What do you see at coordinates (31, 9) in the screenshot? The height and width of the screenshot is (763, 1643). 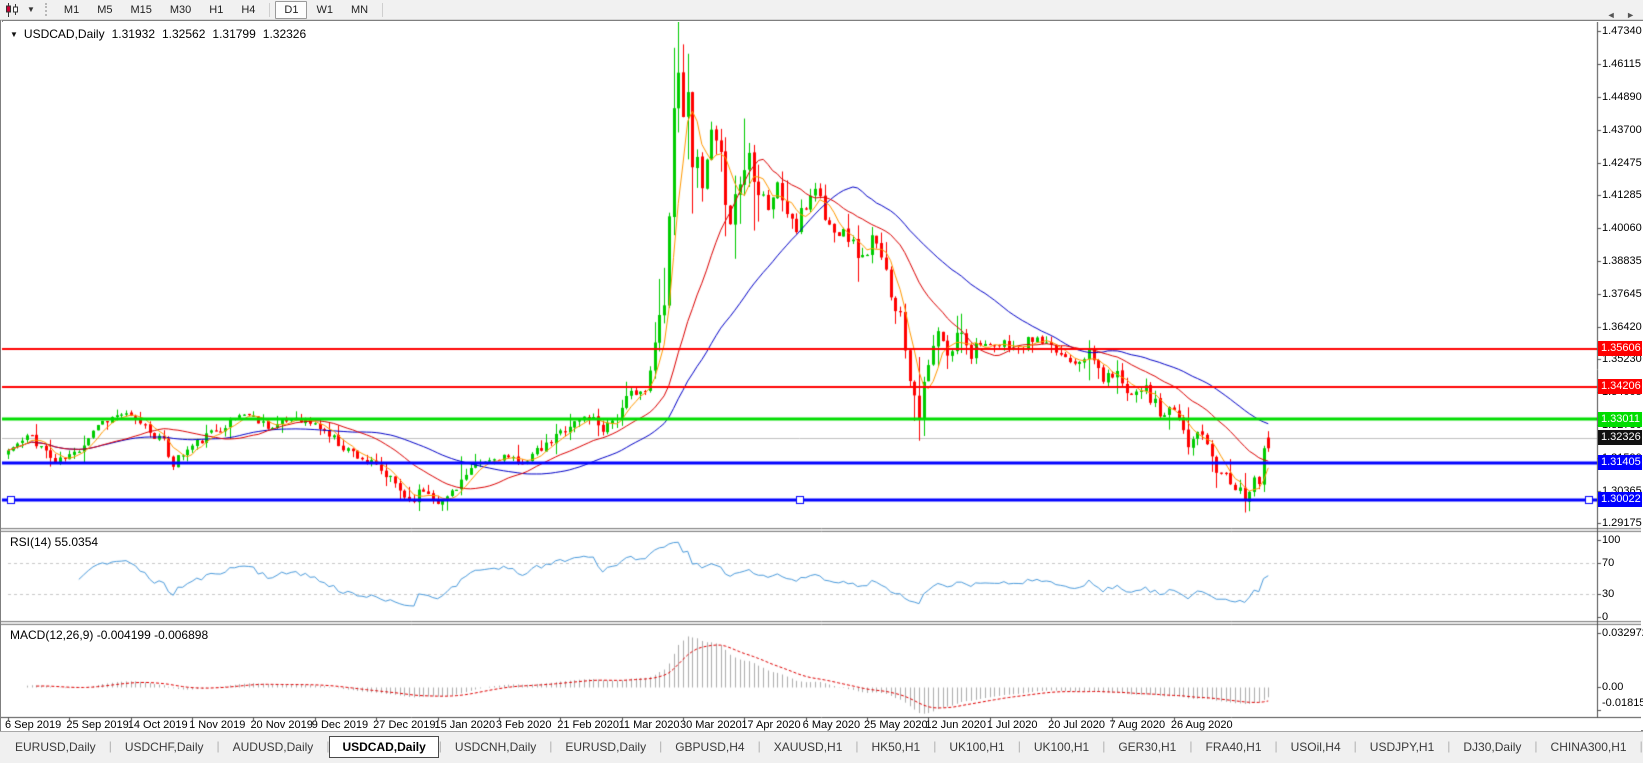 I see `chart-tool-dropdown-caret: ▼` at bounding box center [31, 9].